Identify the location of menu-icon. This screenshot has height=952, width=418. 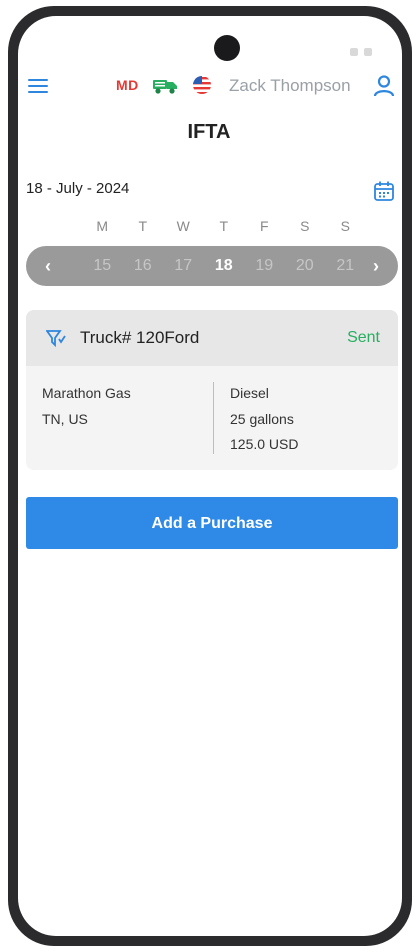
(38, 86).